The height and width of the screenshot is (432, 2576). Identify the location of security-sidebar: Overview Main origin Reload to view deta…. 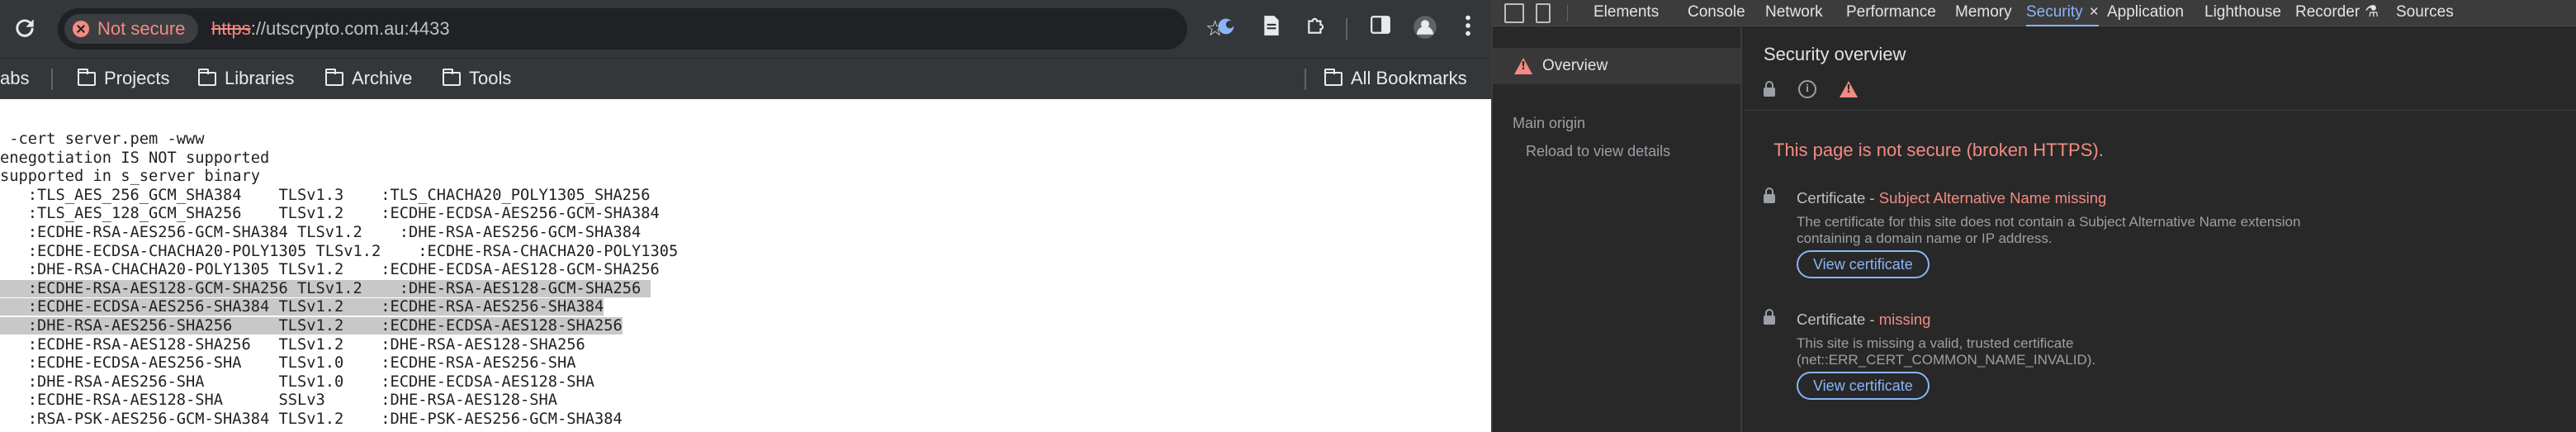
(1617, 229).